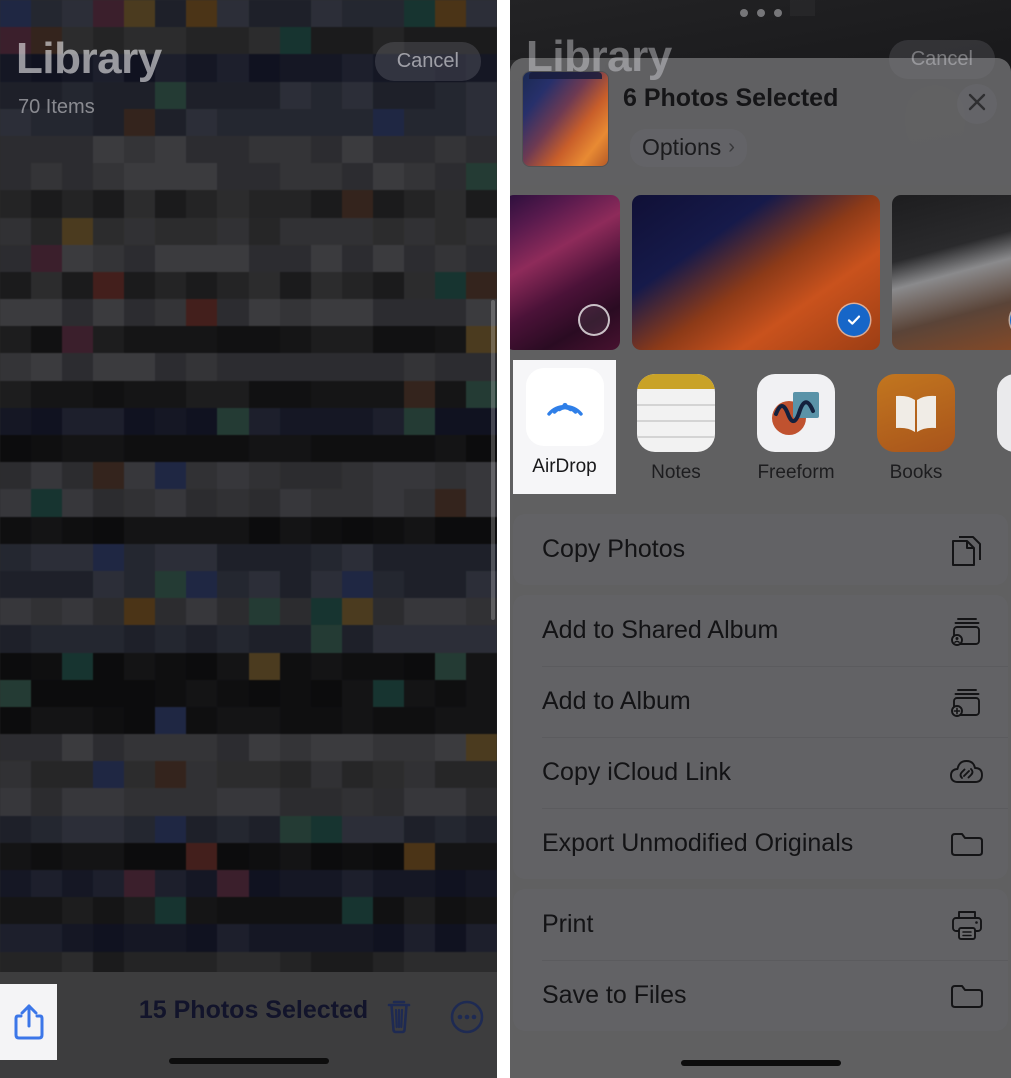  I want to click on selected-photos-row, so click(760, 272).